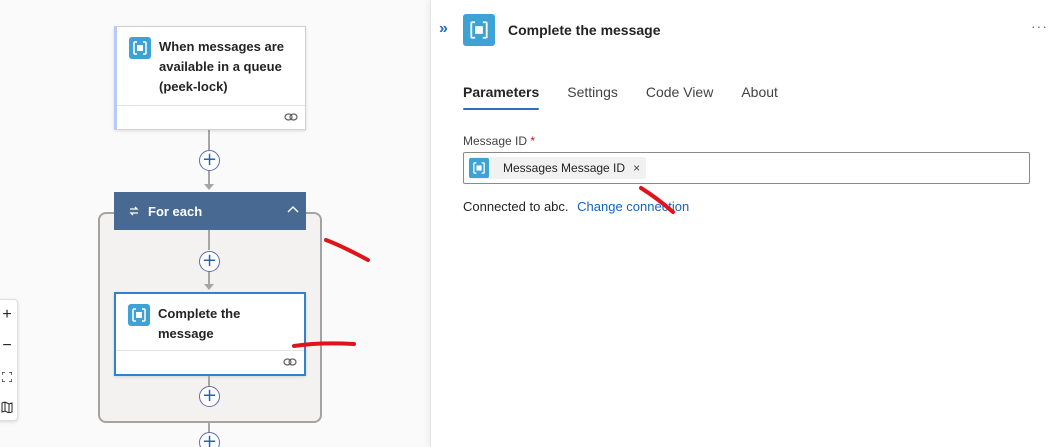 This screenshot has width=1064, height=447. Describe the element at coordinates (592, 96) in the screenshot. I see `tab-settings: Settings` at that location.